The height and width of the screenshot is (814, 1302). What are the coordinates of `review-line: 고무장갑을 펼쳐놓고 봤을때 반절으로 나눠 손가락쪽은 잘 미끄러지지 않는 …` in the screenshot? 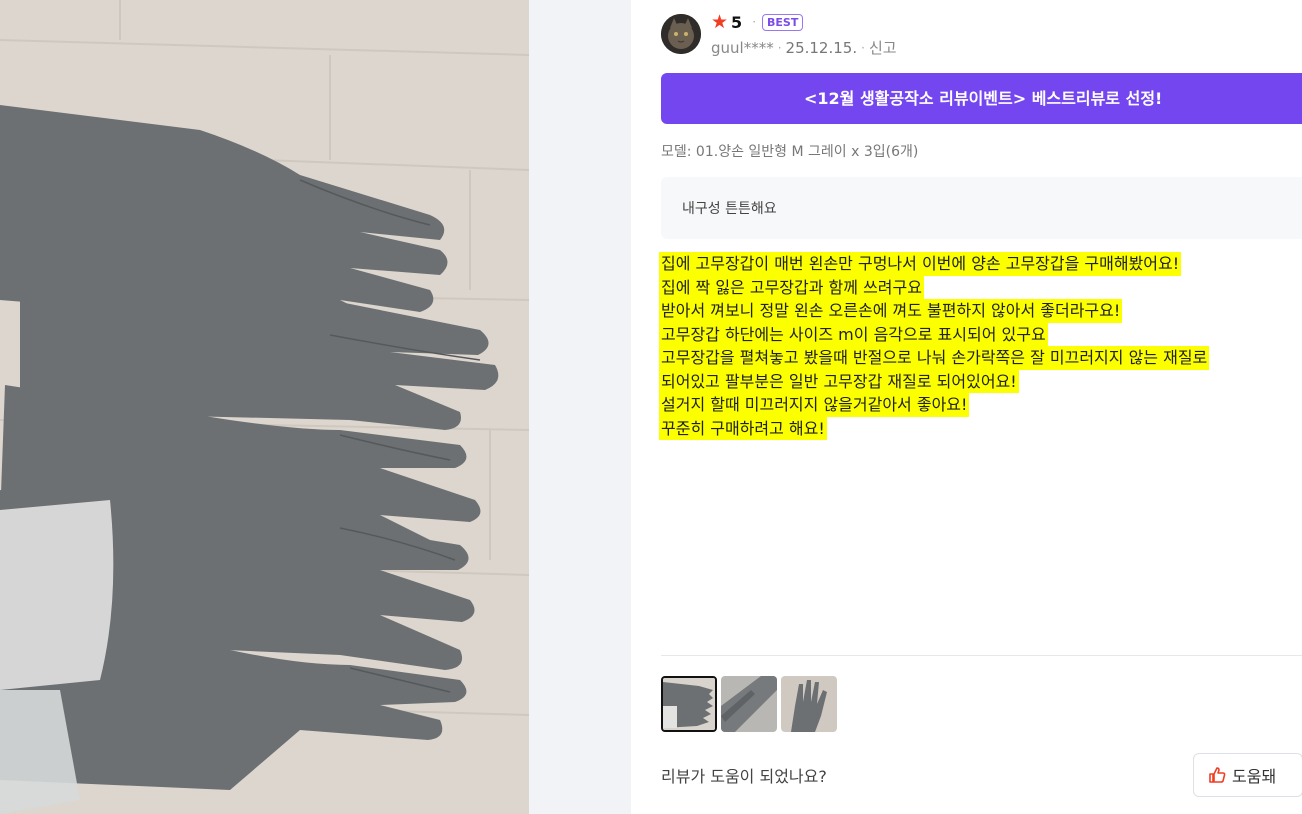 It's located at (934, 358).